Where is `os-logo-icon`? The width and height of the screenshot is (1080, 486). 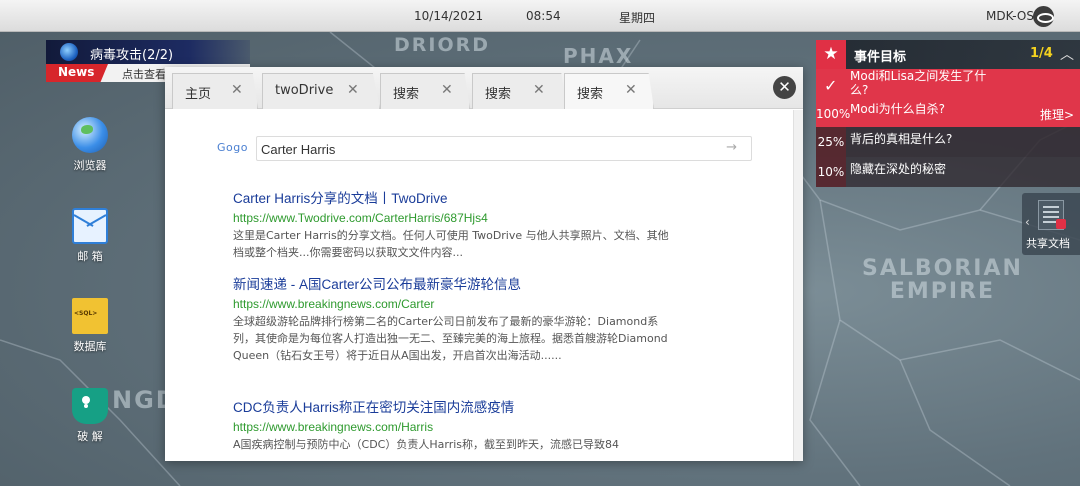
os-logo-icon is located at coordinates (1043, 16).